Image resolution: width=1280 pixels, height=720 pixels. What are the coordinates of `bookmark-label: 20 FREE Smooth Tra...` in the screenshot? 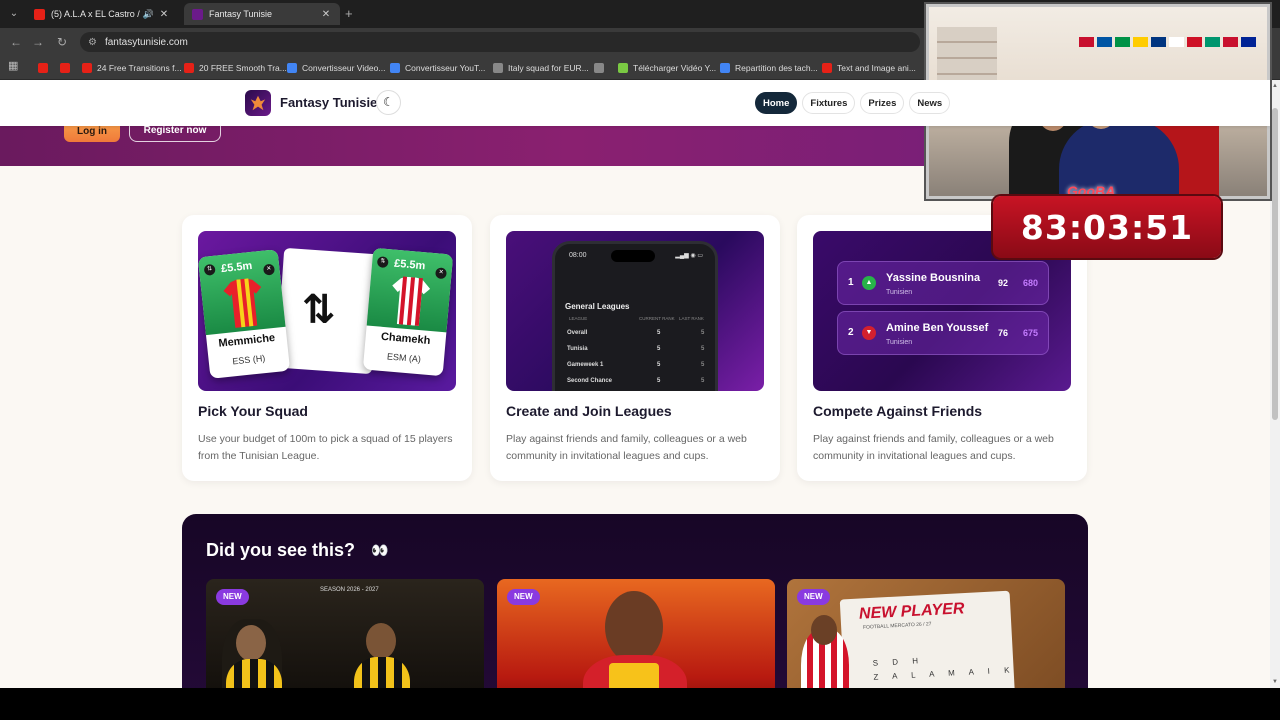 It's located at (243, 68).